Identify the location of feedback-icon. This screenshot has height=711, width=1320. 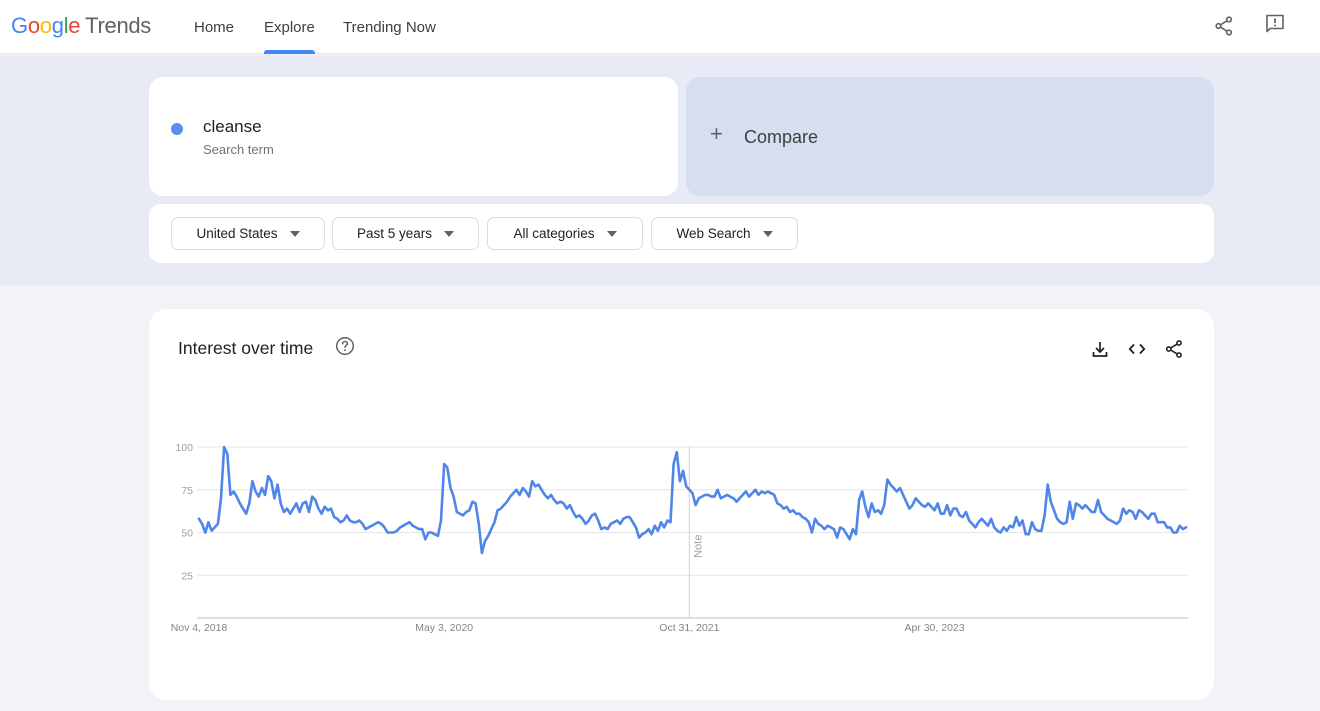
(1275, 24).